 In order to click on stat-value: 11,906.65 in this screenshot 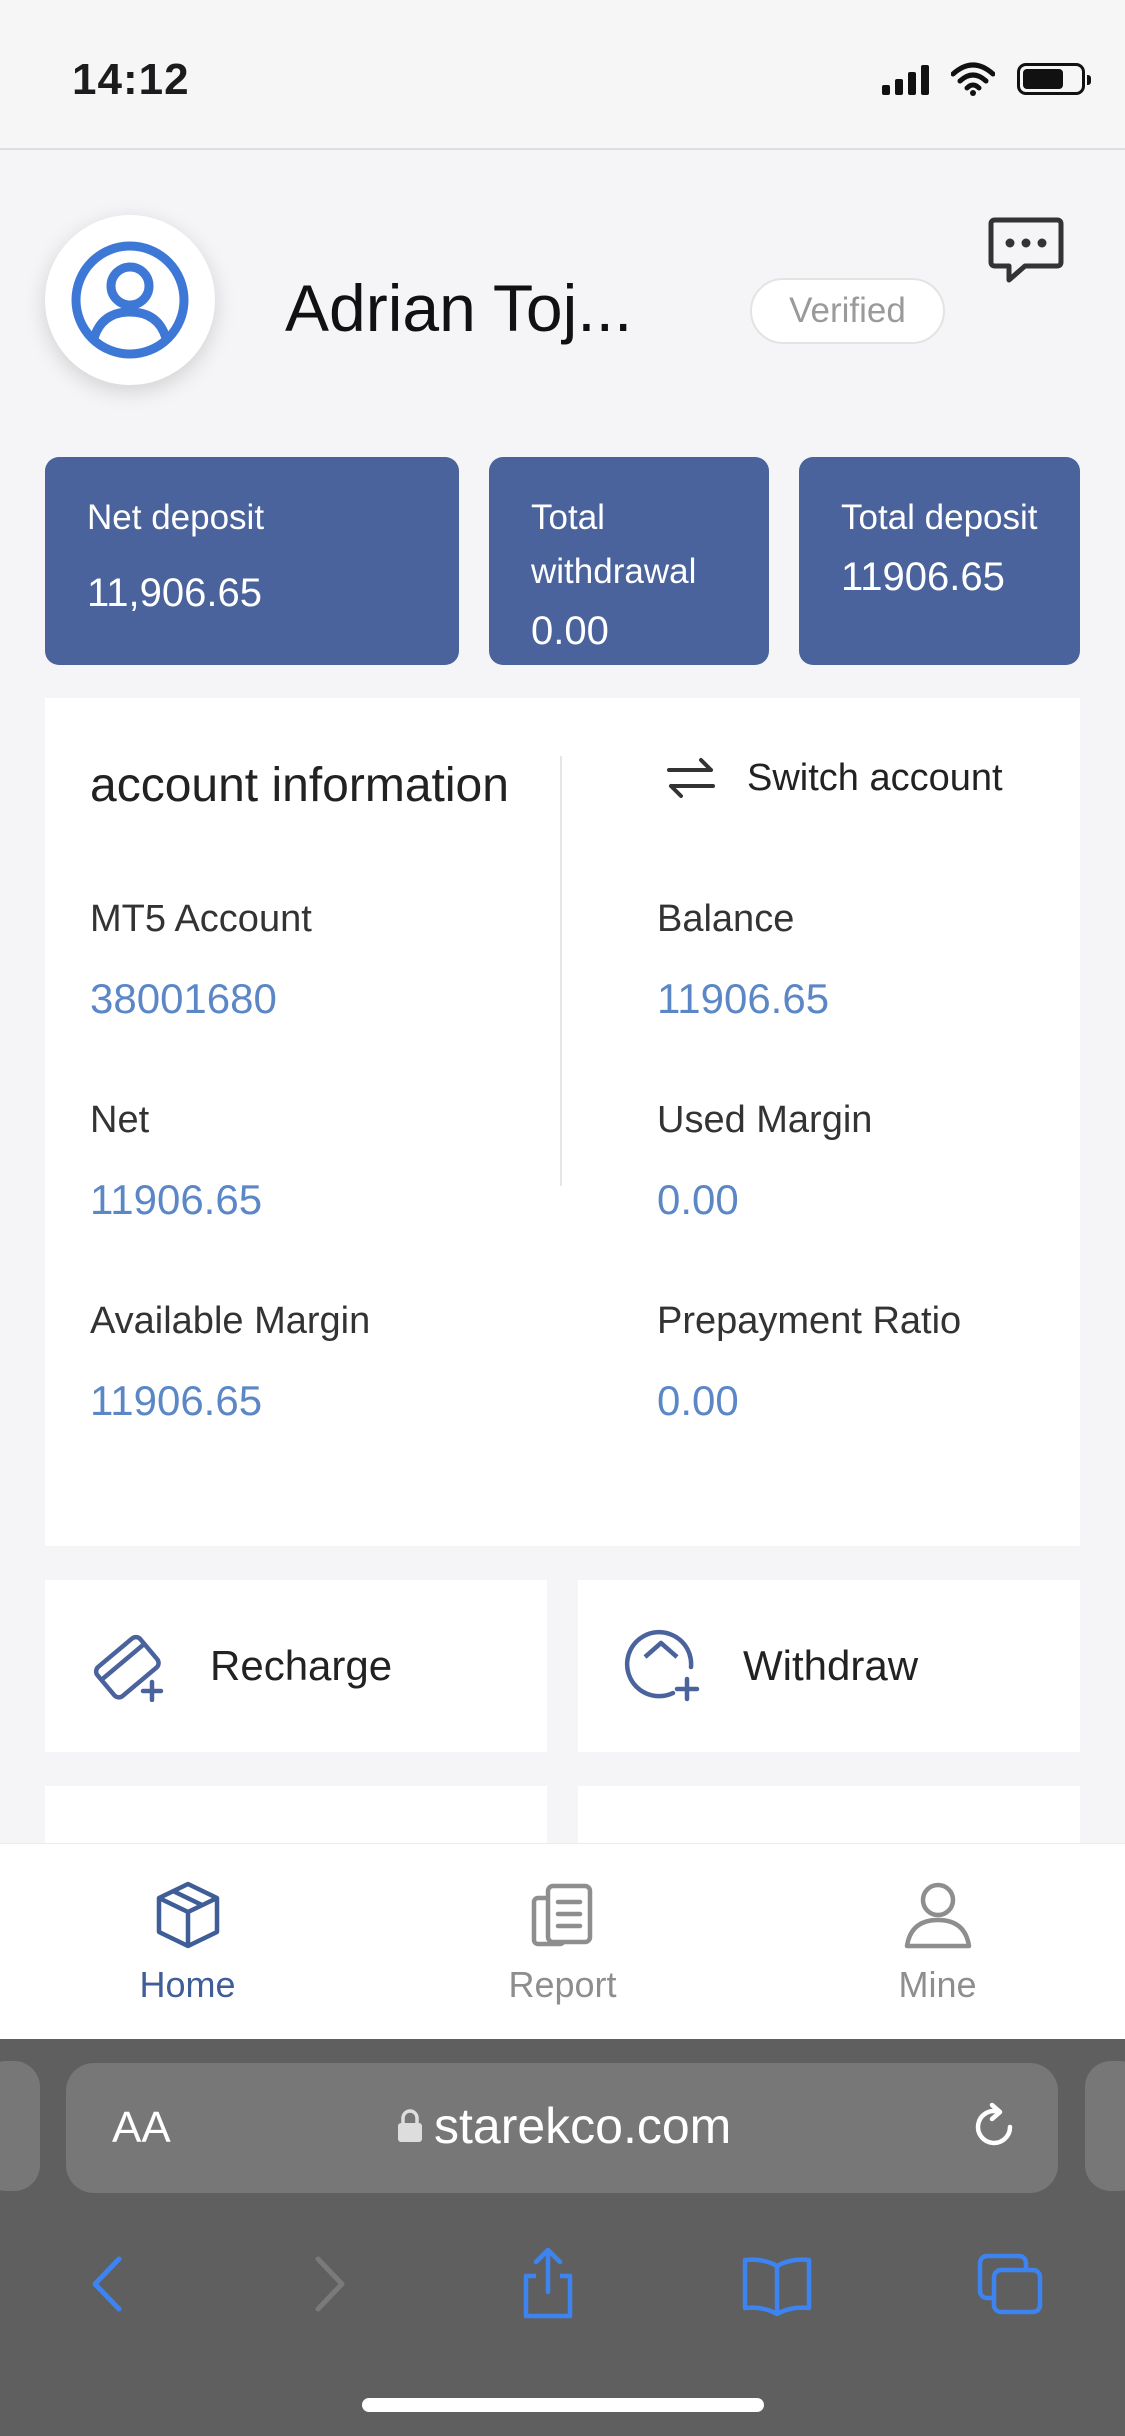, I will do `click(174, 593)`.